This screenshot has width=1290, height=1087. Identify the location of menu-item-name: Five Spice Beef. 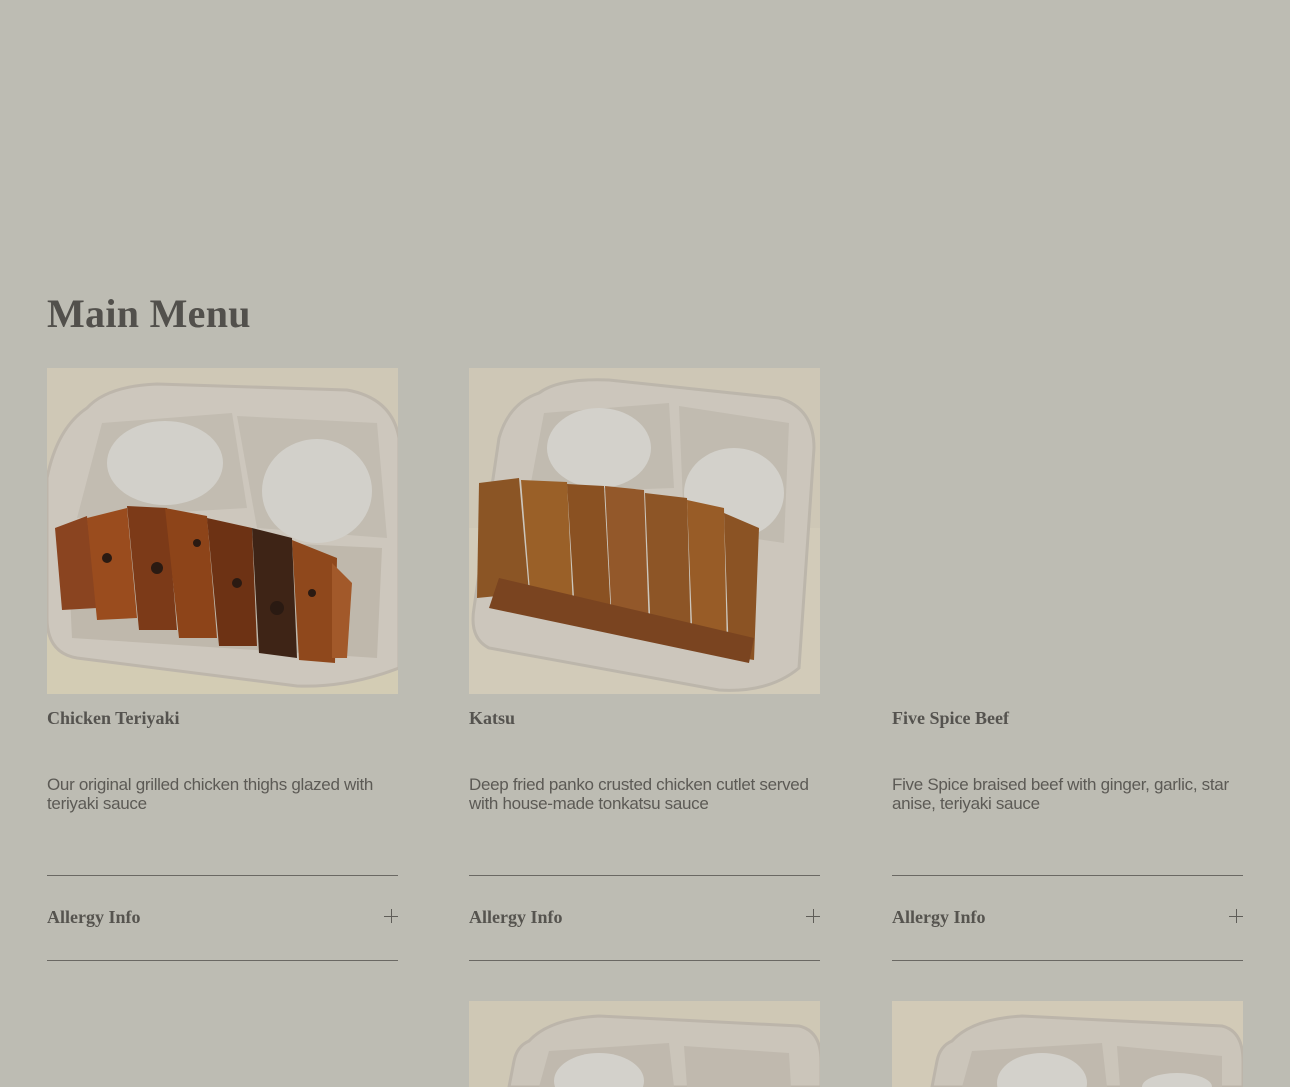
(950, 718).